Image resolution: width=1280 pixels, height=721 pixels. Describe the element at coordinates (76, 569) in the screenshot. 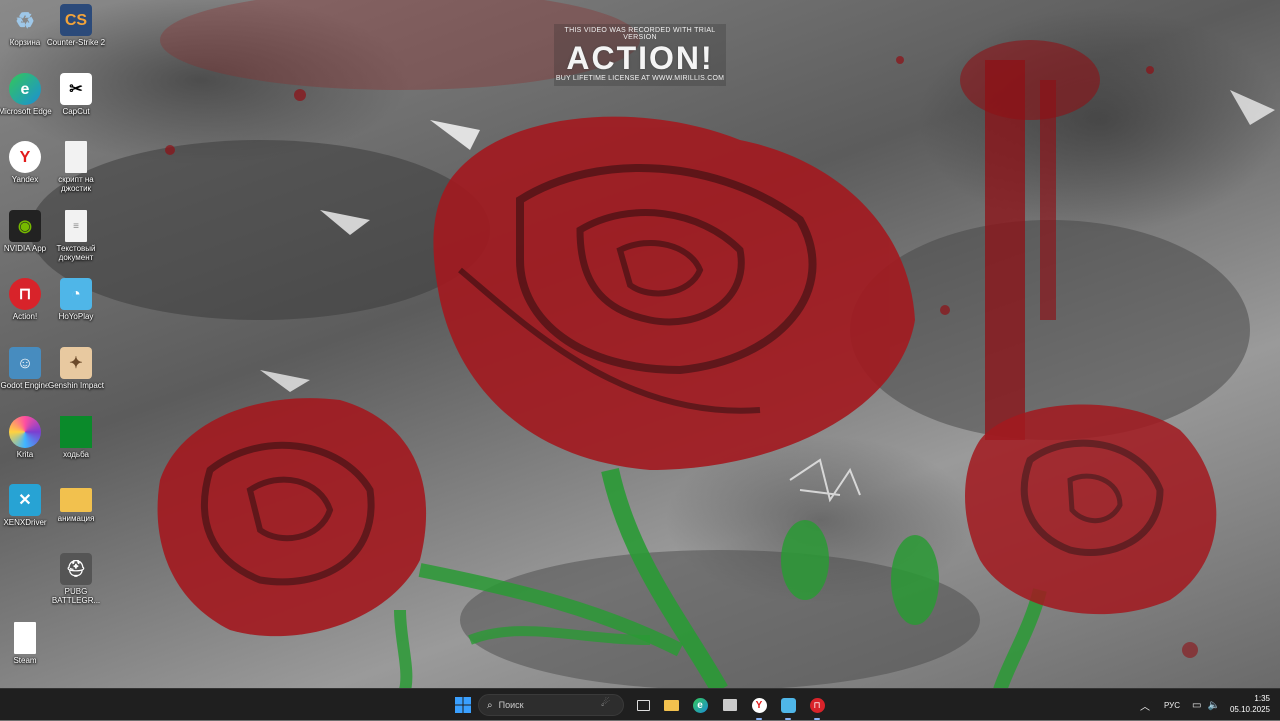

I see `pubg-icon: ⛑` at that location.